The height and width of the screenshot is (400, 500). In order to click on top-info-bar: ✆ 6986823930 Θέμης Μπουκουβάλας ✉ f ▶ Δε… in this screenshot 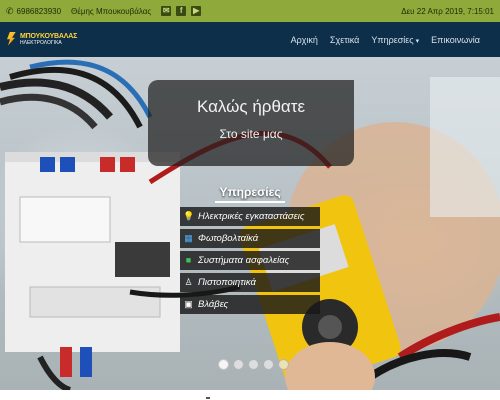, I will do `click(250, 11)`.